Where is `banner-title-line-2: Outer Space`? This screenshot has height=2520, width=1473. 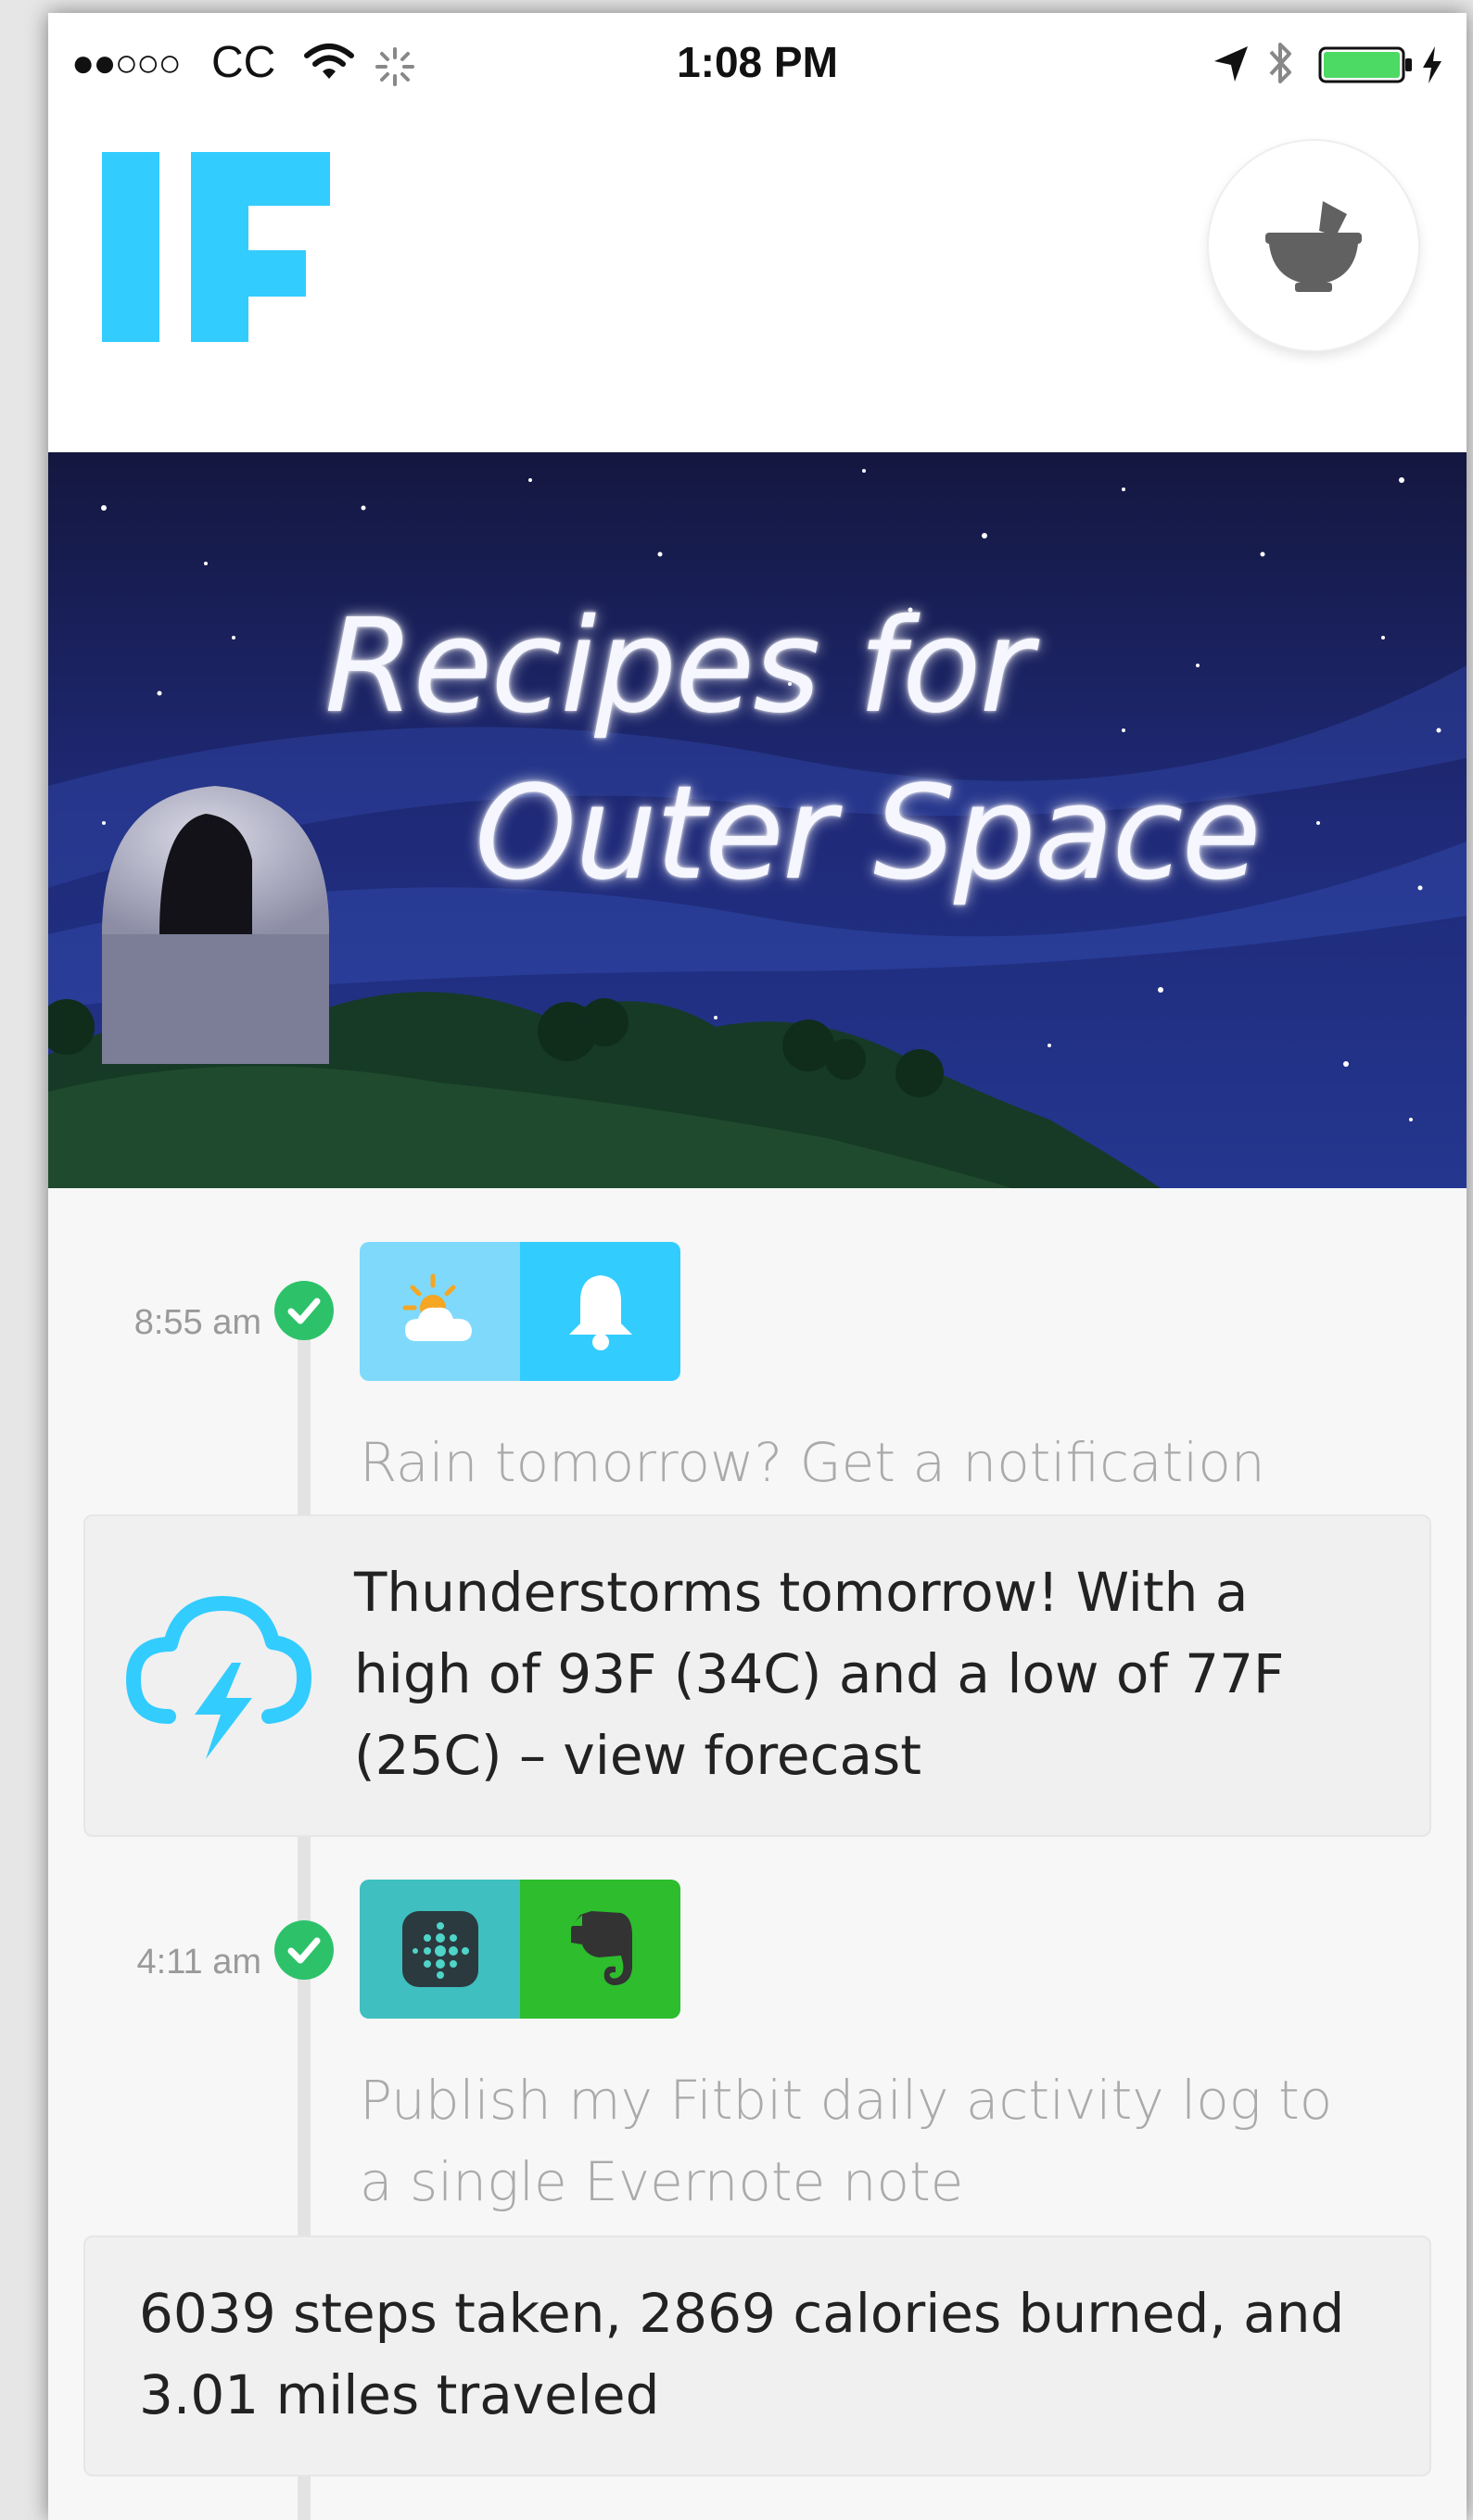 banner-title-line-2: Outer Space is located at coordinates (868, 833).